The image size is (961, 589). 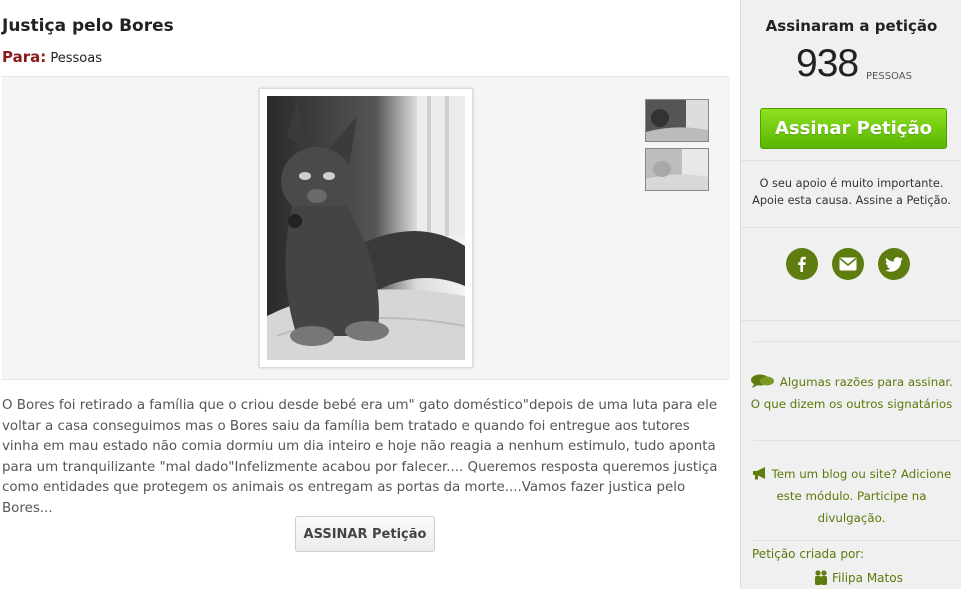 I want to click on main-photo, so click(x=366, y=228).